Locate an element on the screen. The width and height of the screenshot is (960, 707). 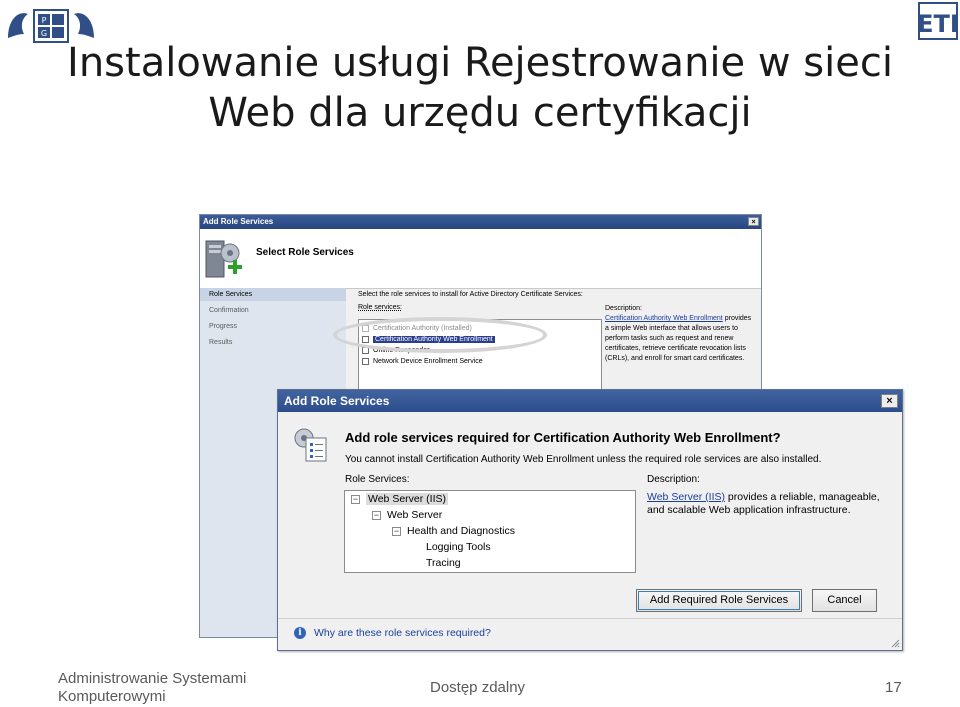
back-dialog-header: Select Role Services is located at coordinates (480, 259).